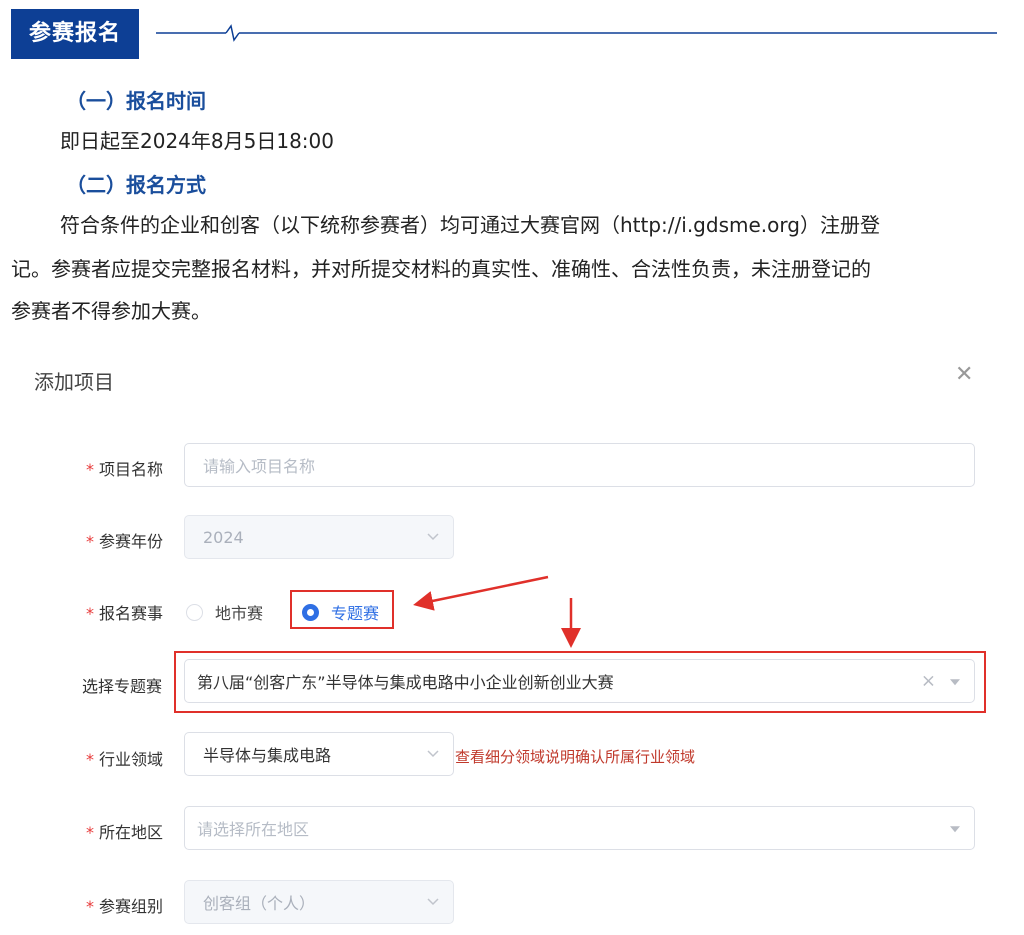  Describe the element at coordinates (579, 465) in the screenshot. I see `project-name-input: 请输入项目名称` at that location.